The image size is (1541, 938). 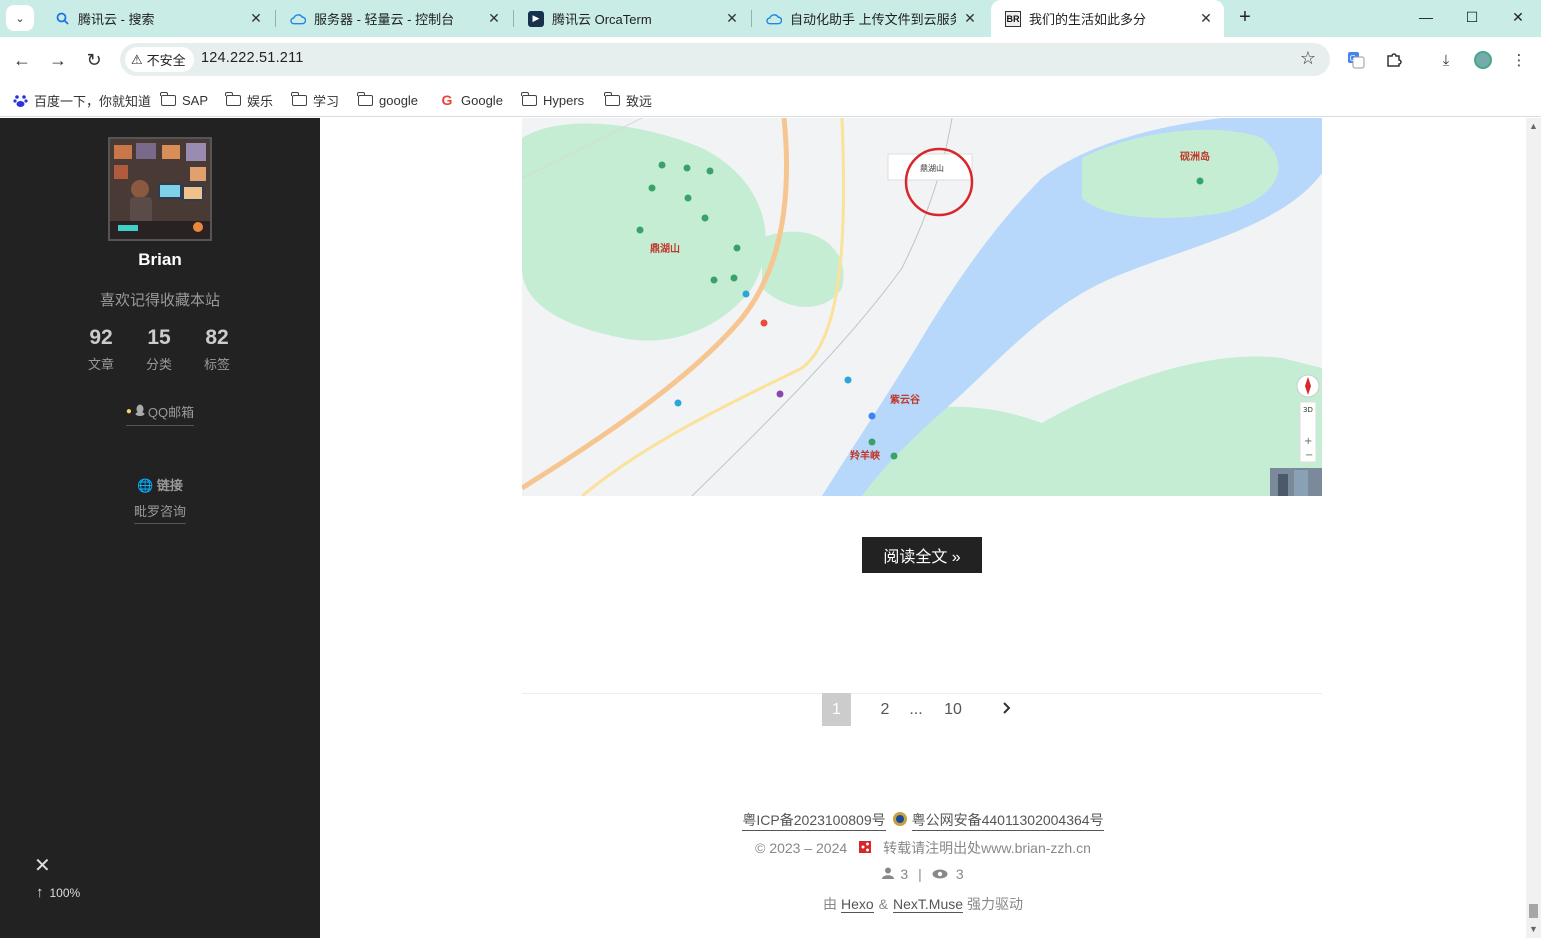 What do you see at coordinates (928, 904) in the screenshot?
I see `theme-link: NexT.Muse` at bounding box center [928, 904].